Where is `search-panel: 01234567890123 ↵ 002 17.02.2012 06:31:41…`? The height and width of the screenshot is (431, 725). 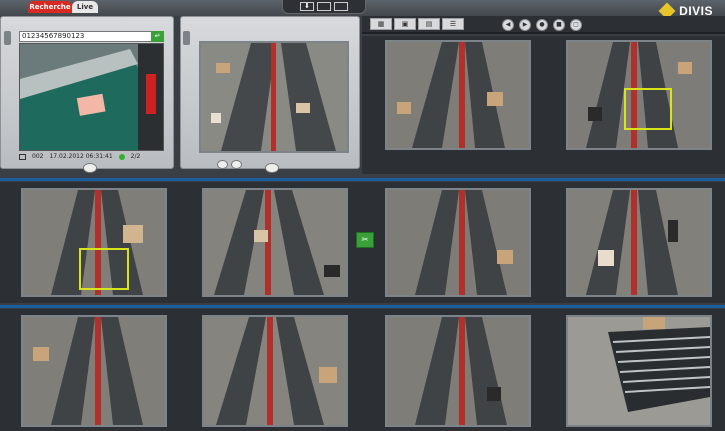
search-panel: 01234567890123 ↵ 002 17.02.2012 06:31:41… is located at coordinates (87, 94).